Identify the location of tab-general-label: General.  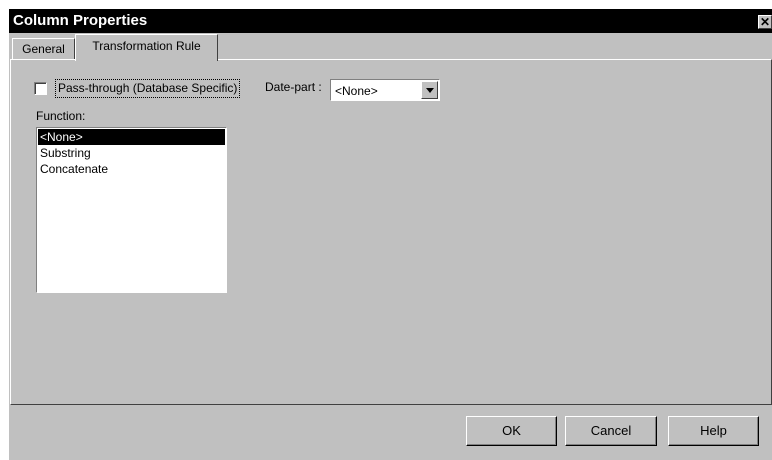
(43, 49).